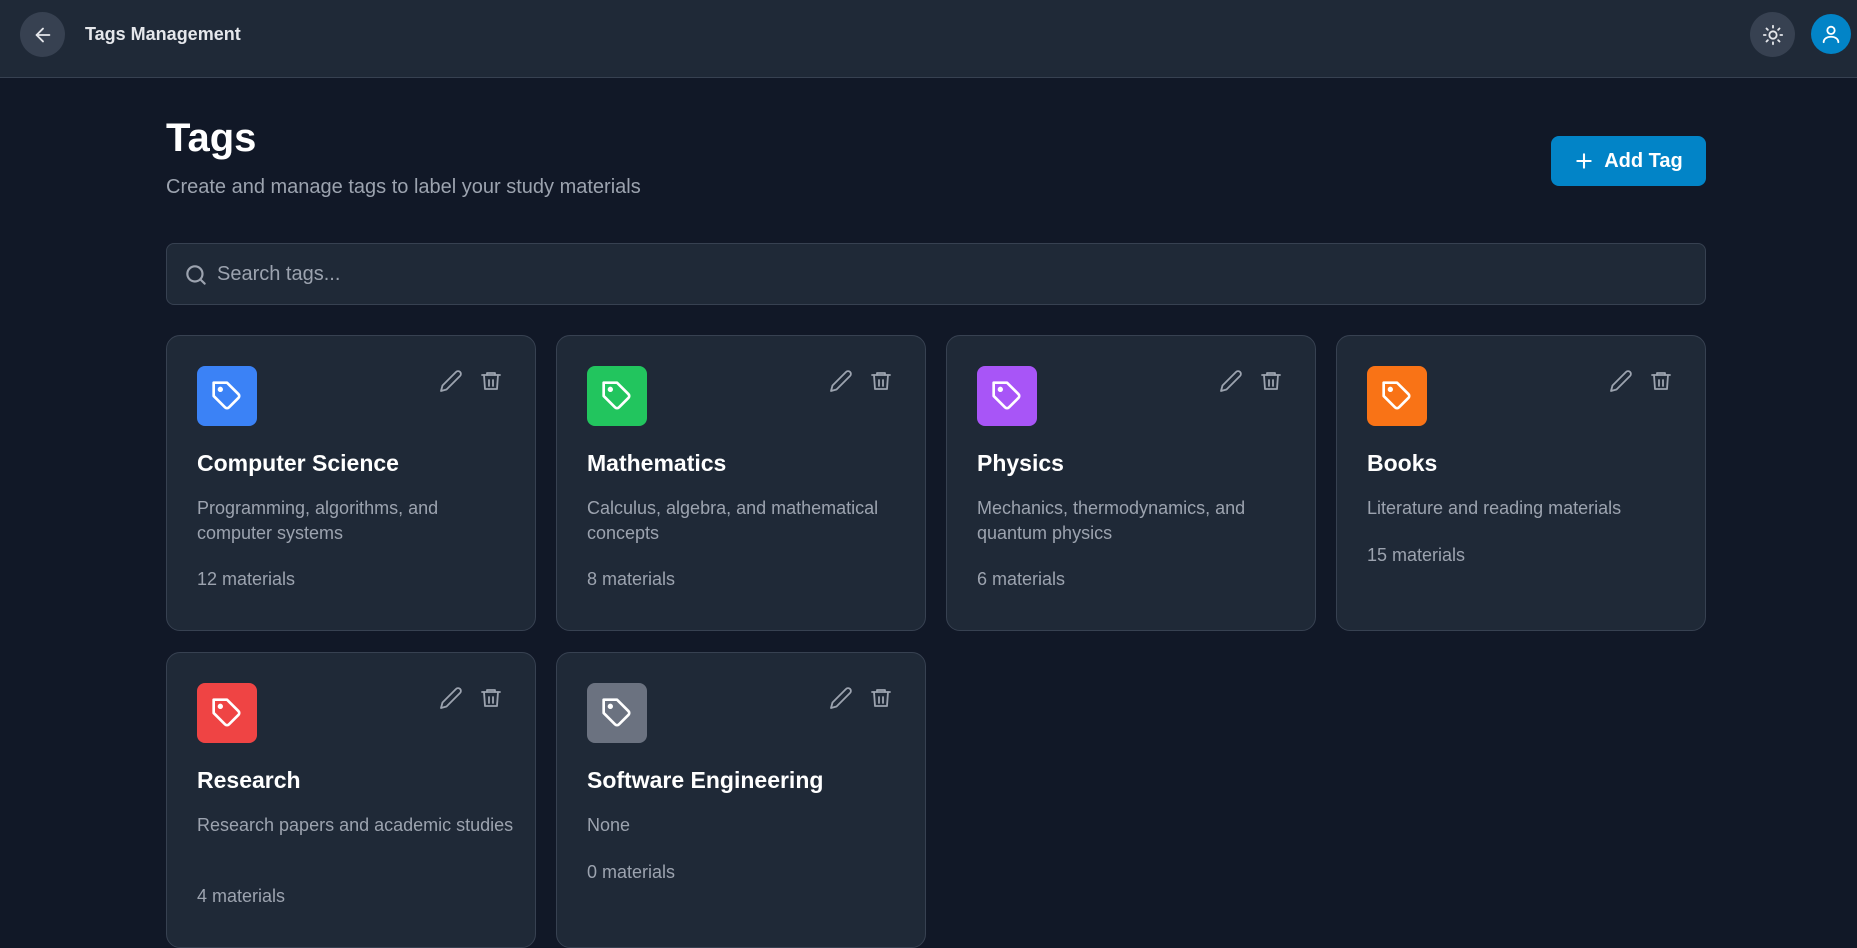  Describe the element at coordinates (609, 825) in the screenshot. I see `tag-description: None` at that location.